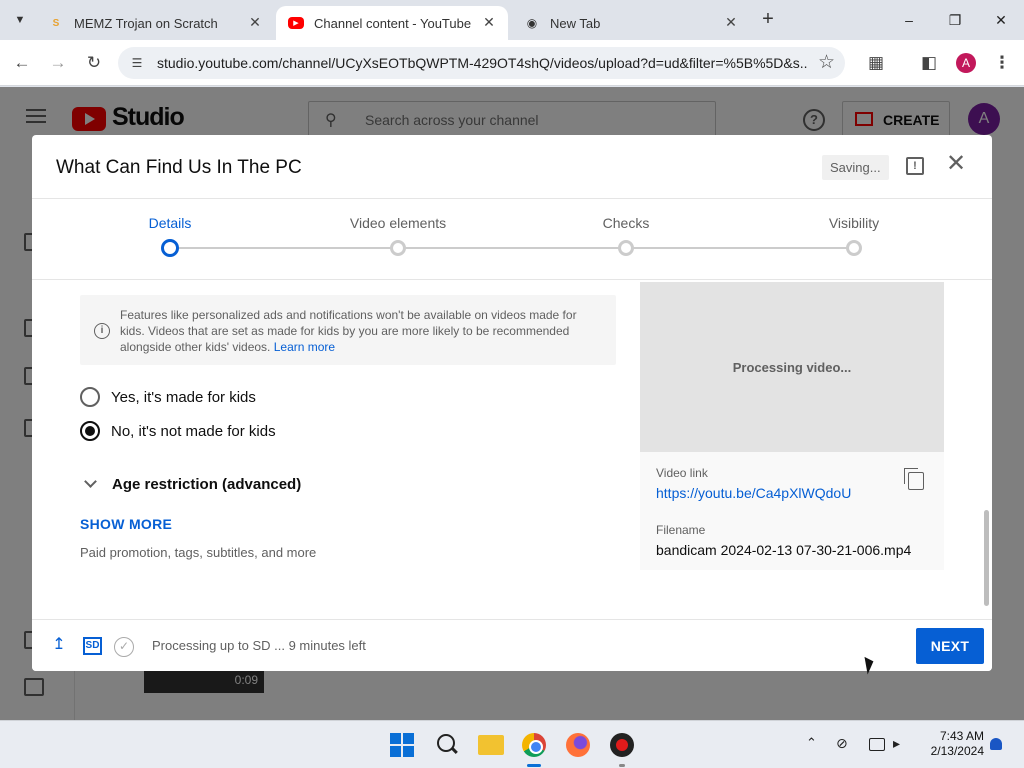 This screenshot has width=1024, height=768. What do you see at coordinates (811, 743) in the screenshot?
I see `tray-overflow-chevron-icon: ⌃` at bounding box center [811, 743].